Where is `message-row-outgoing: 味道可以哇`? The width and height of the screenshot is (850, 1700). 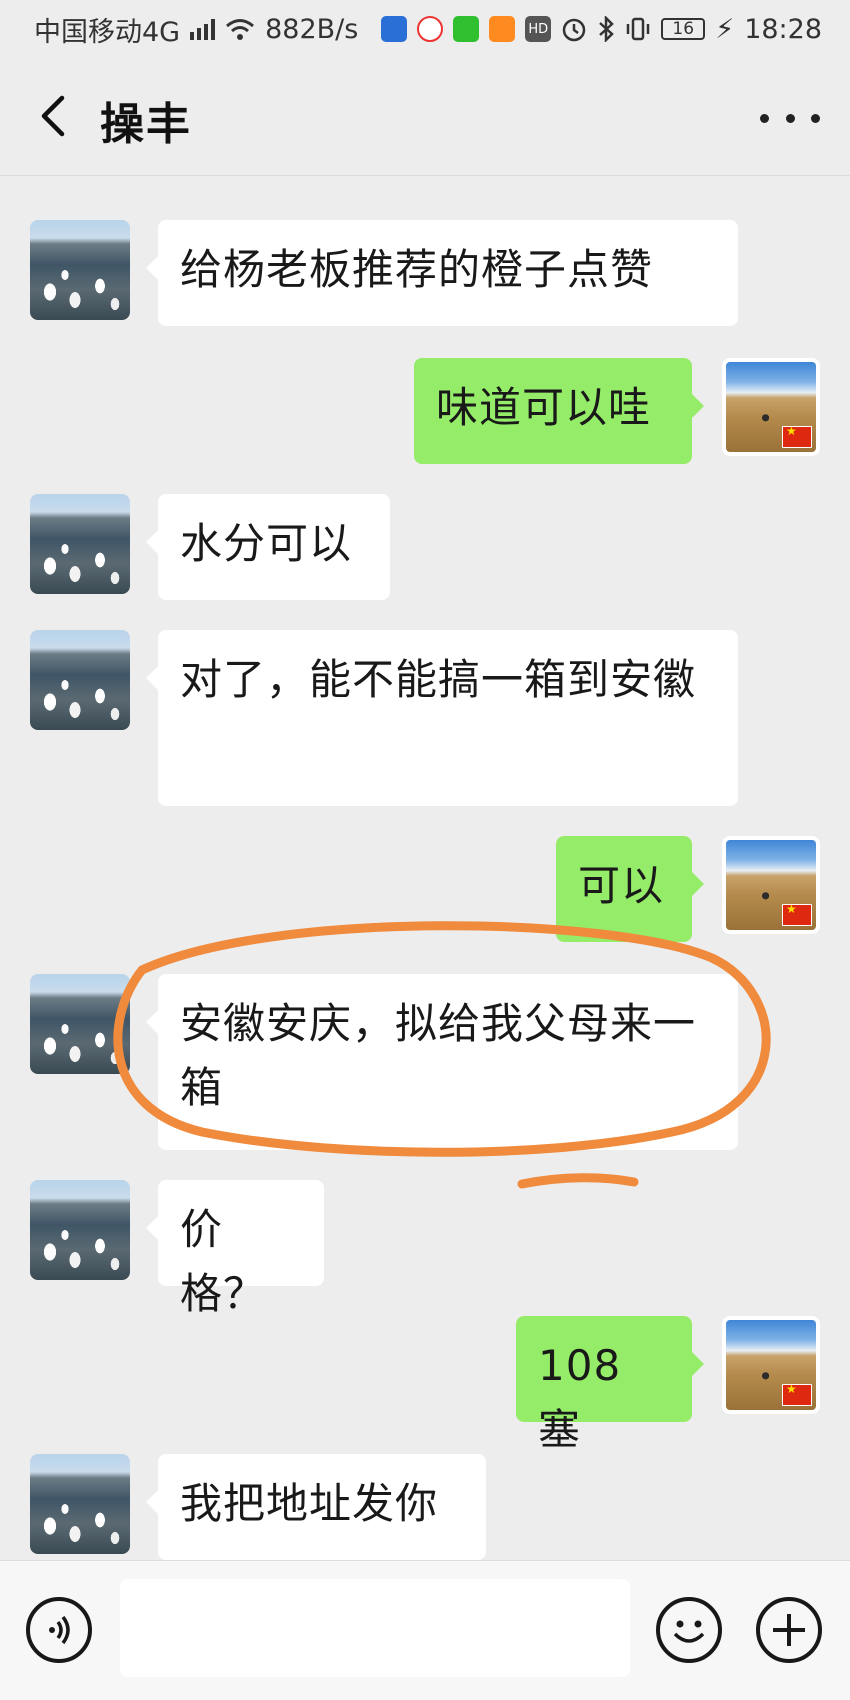 message-row-outgoing: 味道可以哇 is located at coordinates (425, 413).